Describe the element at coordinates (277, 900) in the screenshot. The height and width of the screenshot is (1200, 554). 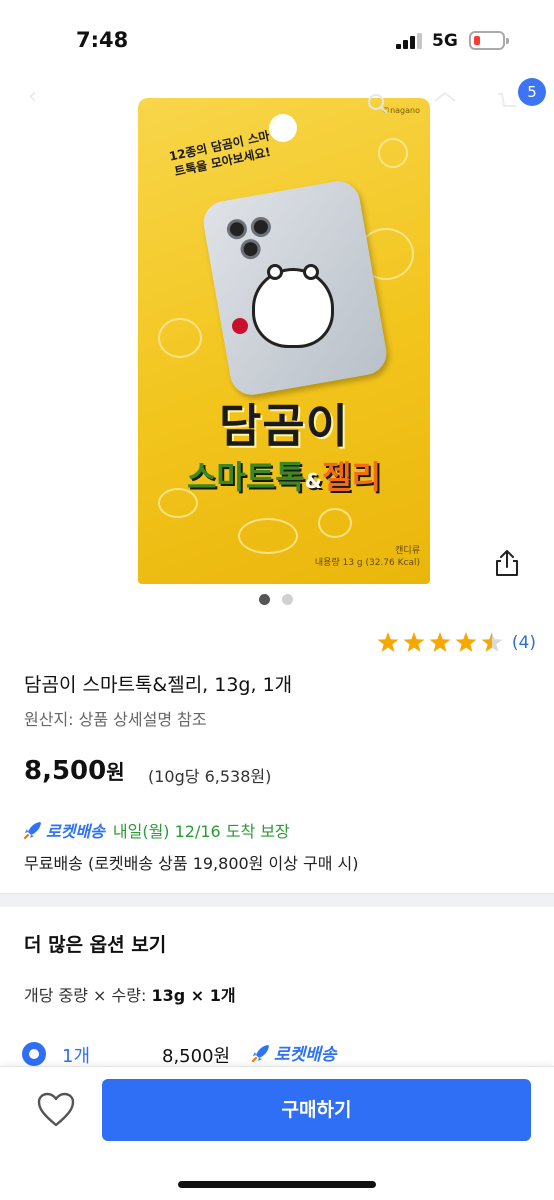
I see `section-divider` at that location.